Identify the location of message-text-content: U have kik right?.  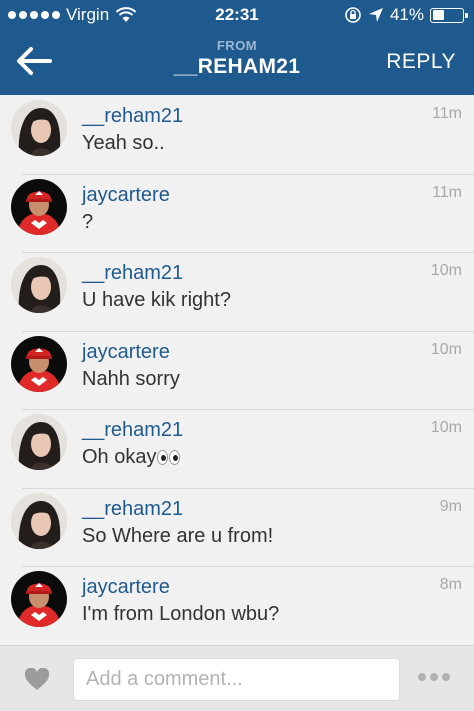
(156, 300).